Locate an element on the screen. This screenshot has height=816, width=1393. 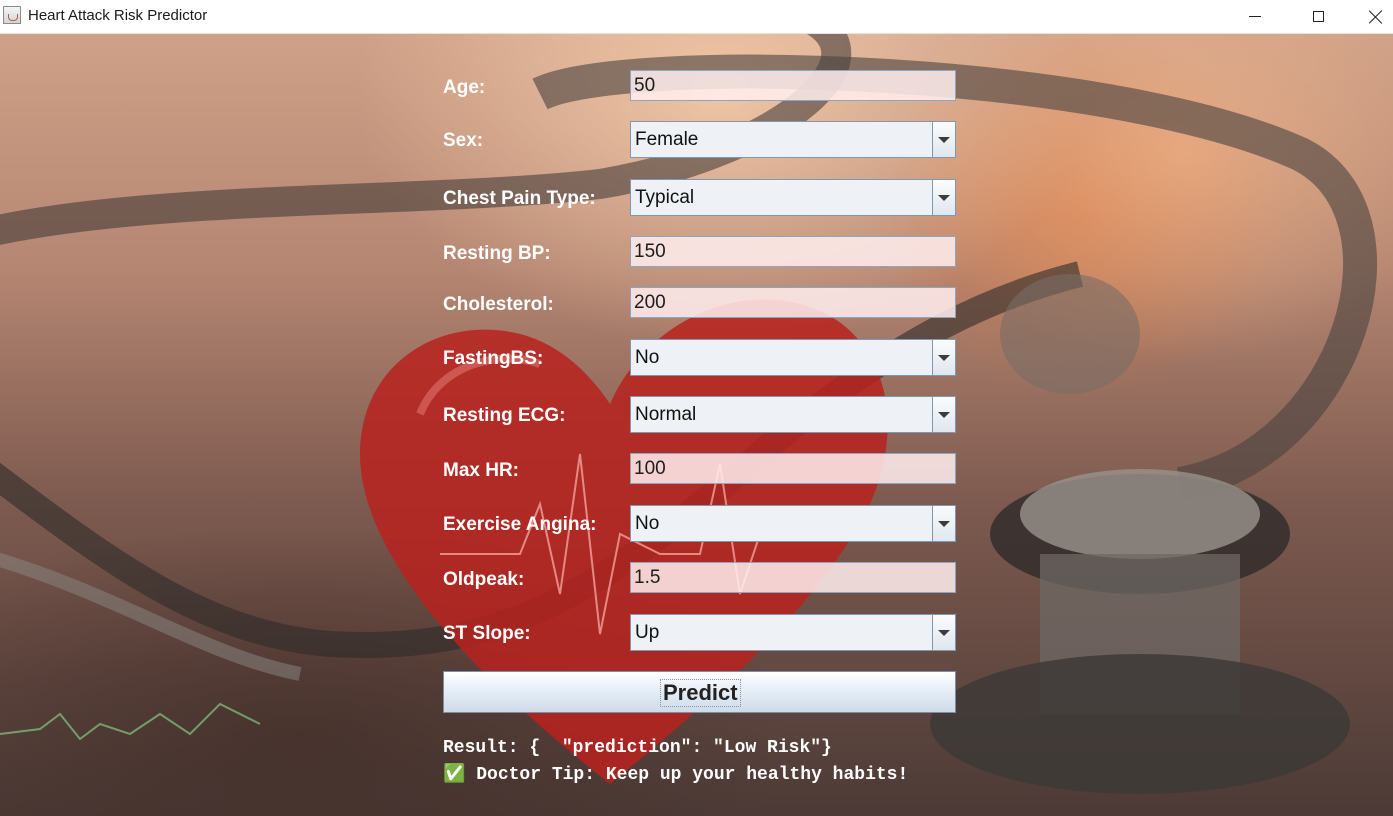
cholesterol-label: Cholesterol: is located at coordinates (498, 304).